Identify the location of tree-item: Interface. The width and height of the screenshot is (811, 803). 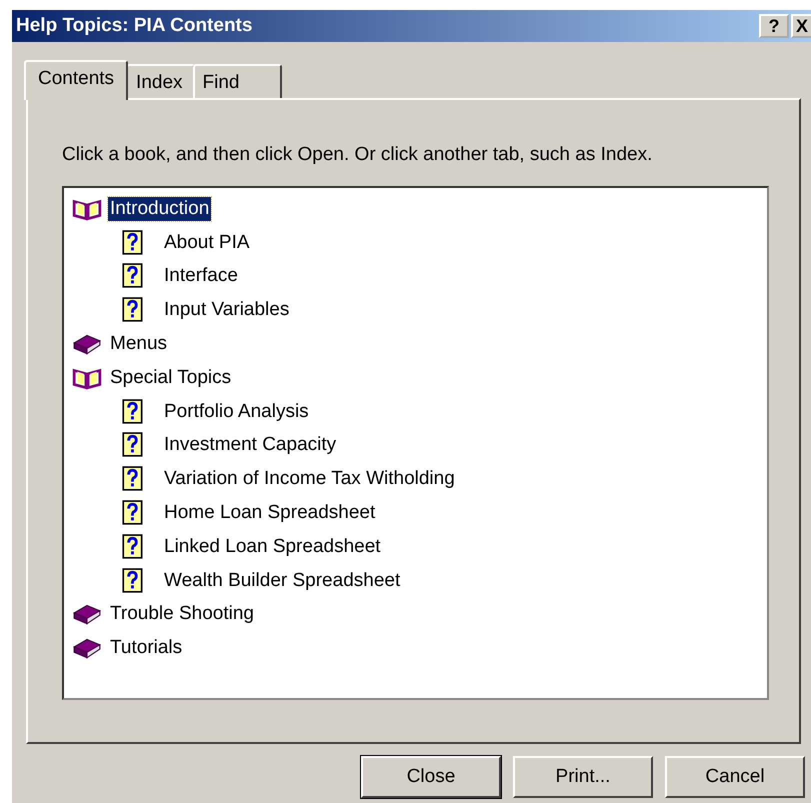
(201, 276).